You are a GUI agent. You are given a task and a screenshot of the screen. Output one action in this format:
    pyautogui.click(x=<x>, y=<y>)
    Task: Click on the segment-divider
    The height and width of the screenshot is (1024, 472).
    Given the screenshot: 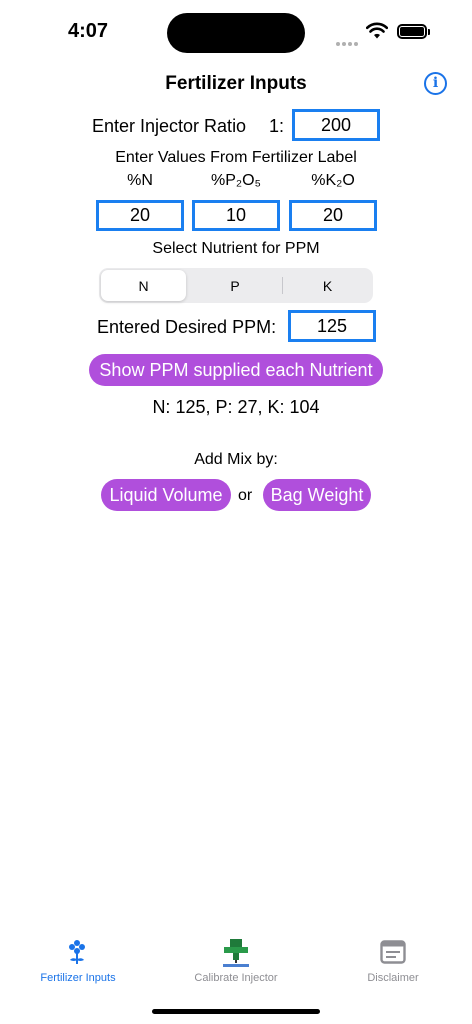 What is the action you would take?
    pyautogui.click(x=282, y=285)
    